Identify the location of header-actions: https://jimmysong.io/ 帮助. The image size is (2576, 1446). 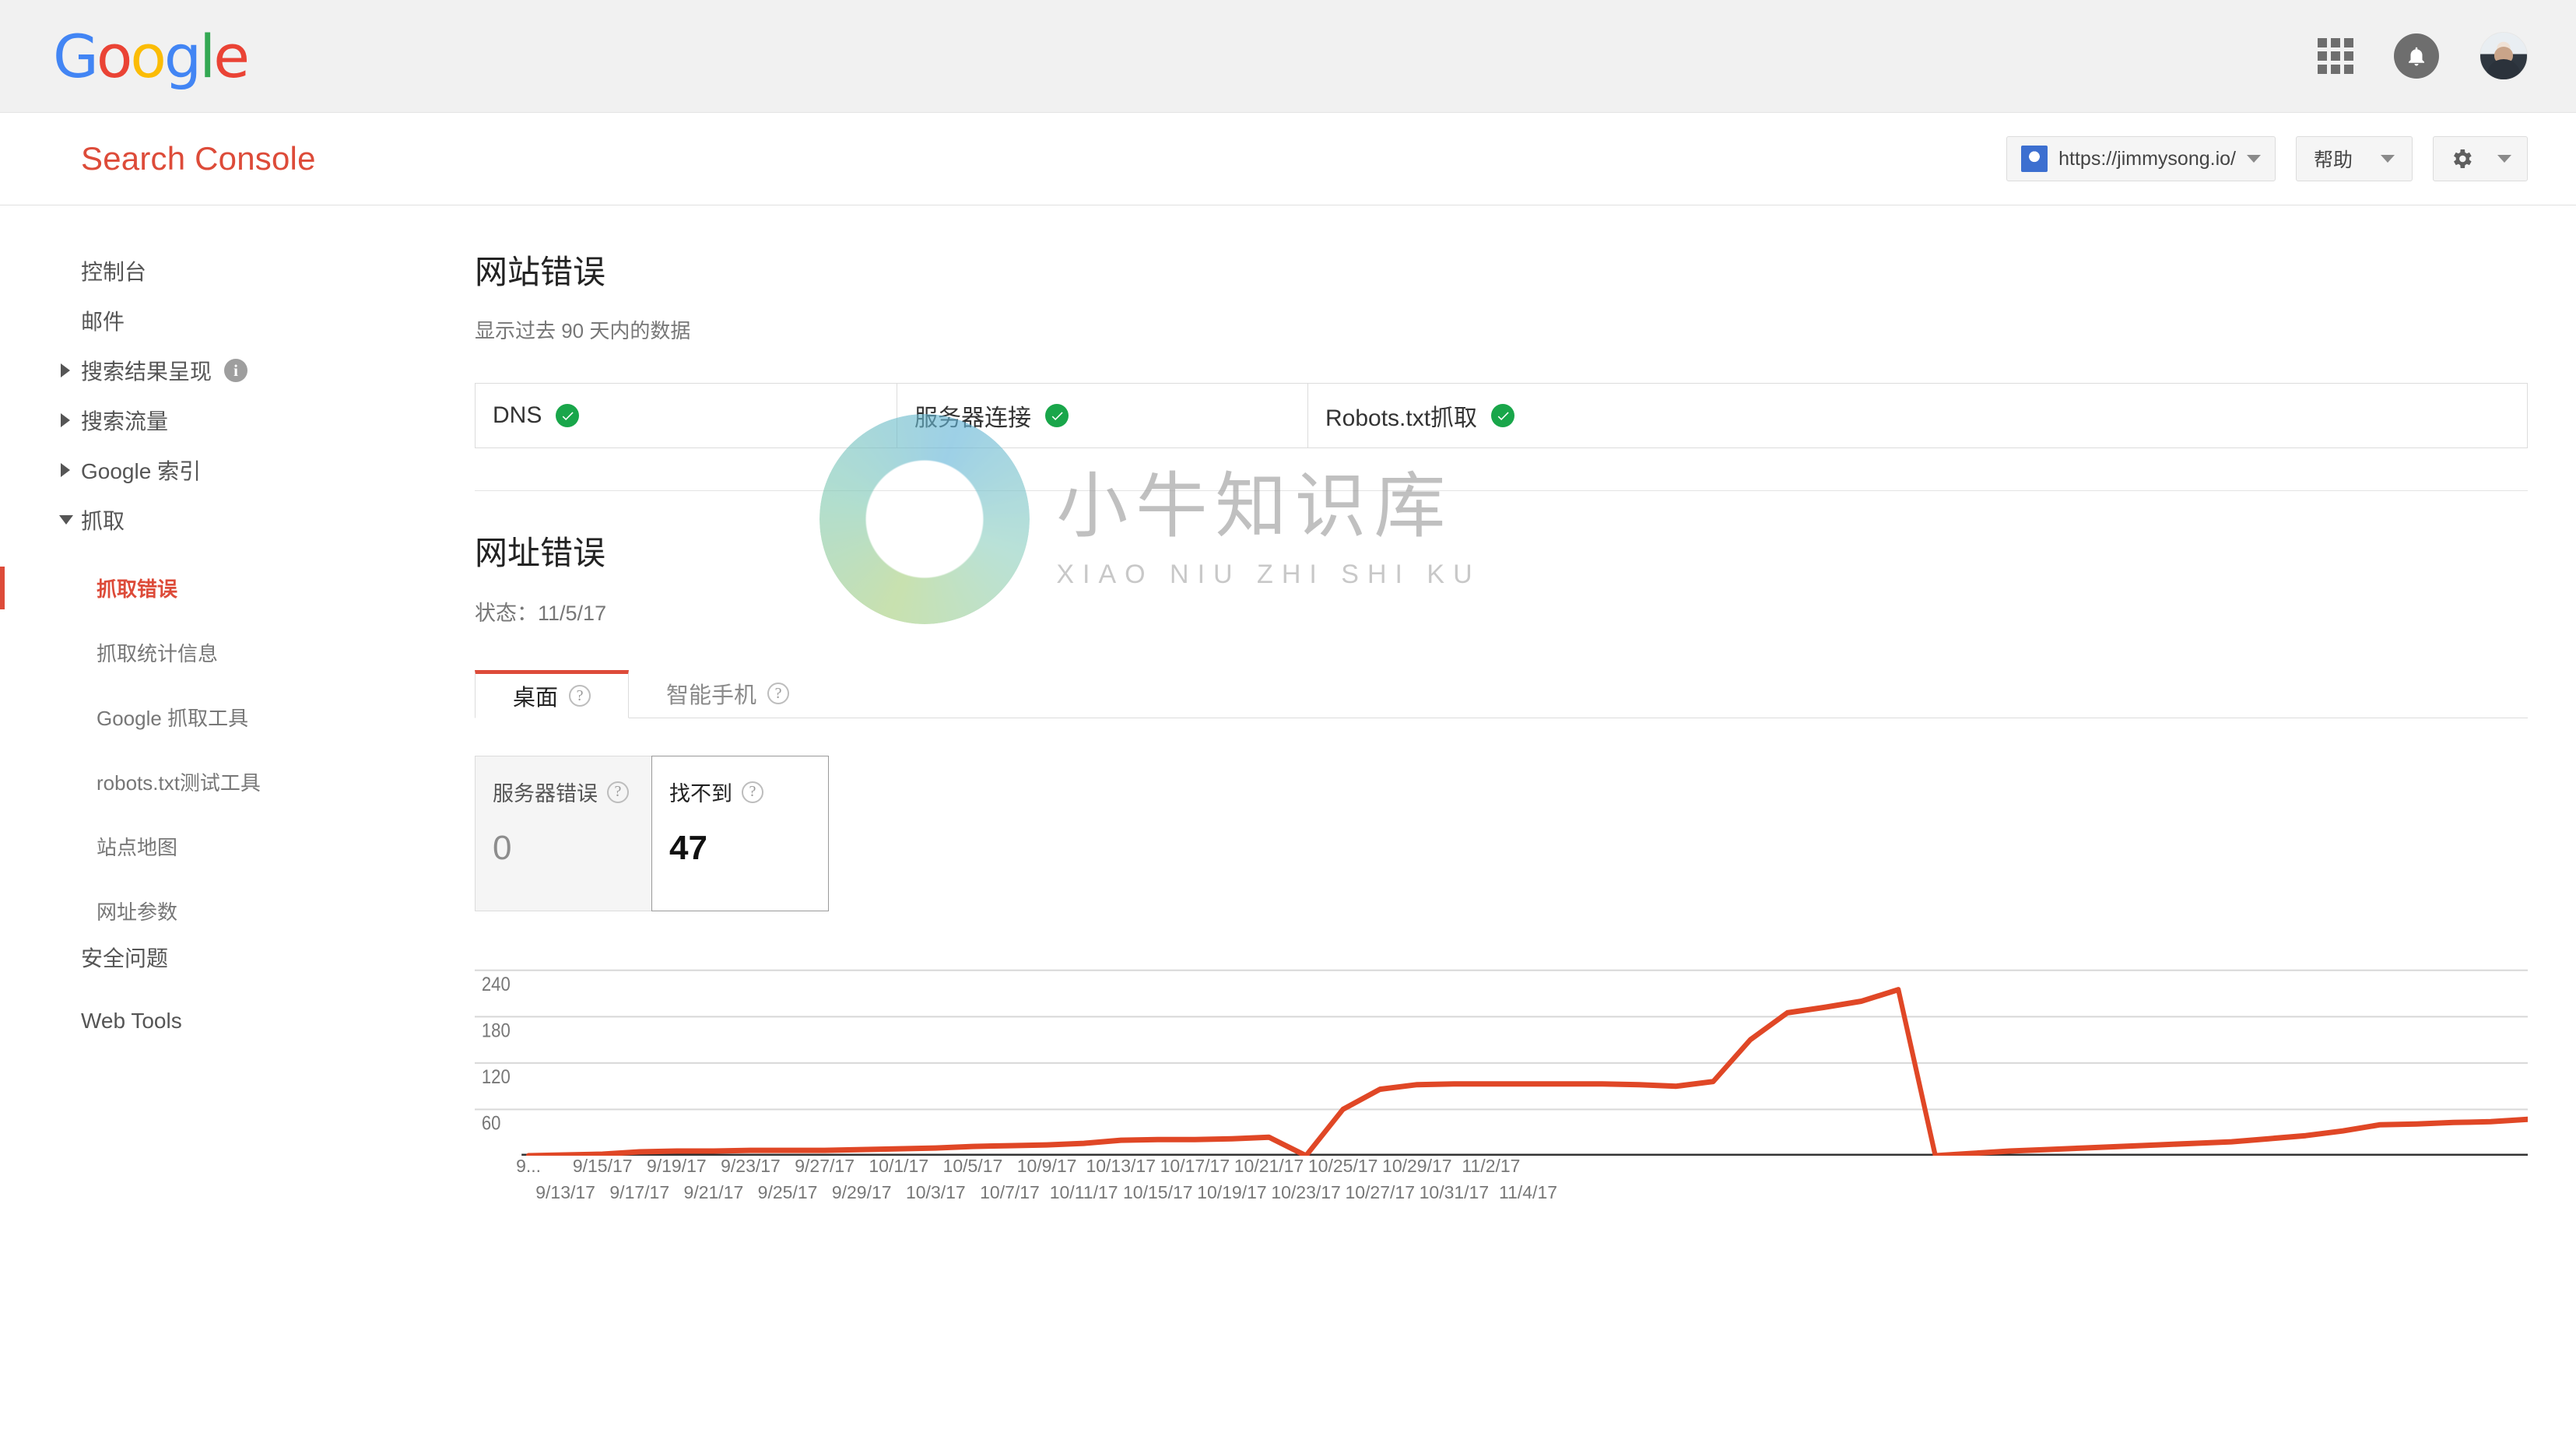
(2267, 158).